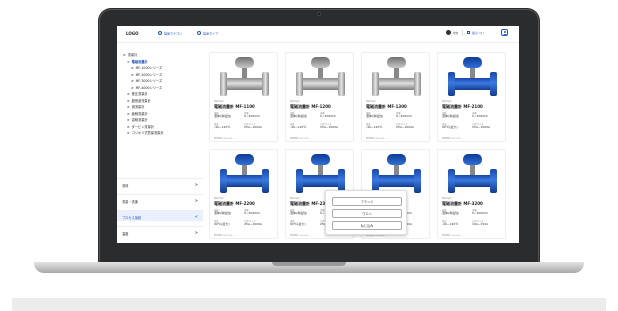 The image size is (618, 311). I want to click on tree-item-label: 差圧流量計, so click(139, 94).